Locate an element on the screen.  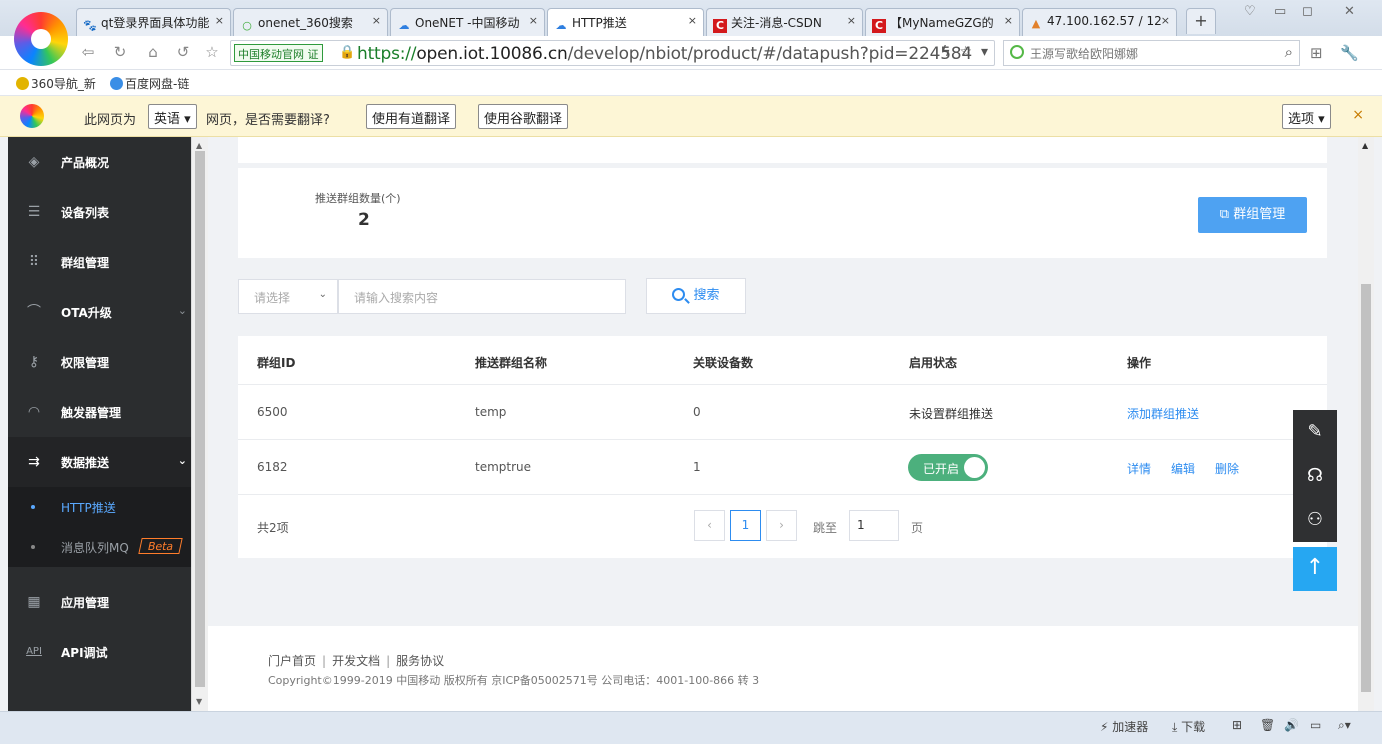
sidebar-subitem-mq: 消息队列MQ Beta is located at coordinates (99, 547).